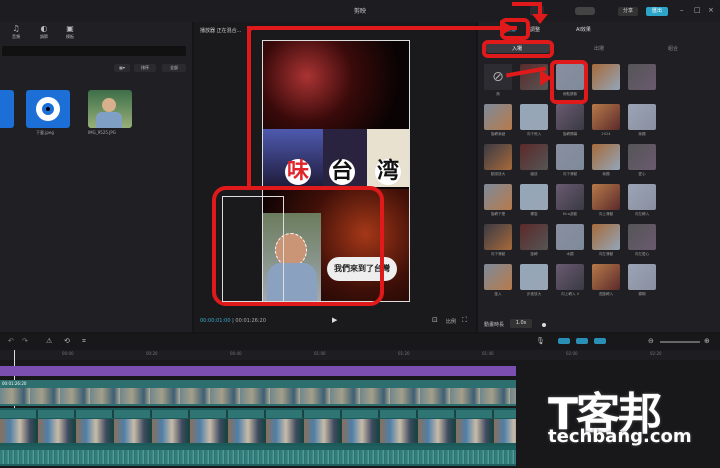 The image size is (720, 468). I want to click on effect-label: 木翻, so click(570, 254).